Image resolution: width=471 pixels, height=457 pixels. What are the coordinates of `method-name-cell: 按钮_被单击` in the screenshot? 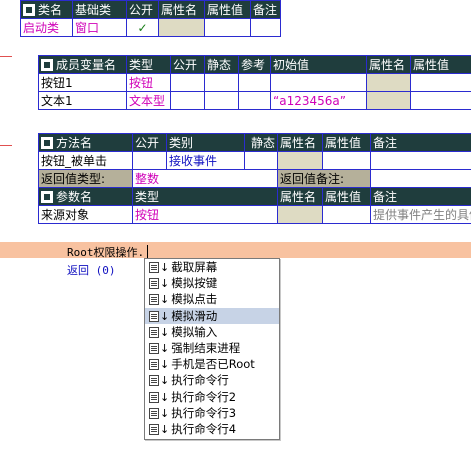 It's located at (85, 160).